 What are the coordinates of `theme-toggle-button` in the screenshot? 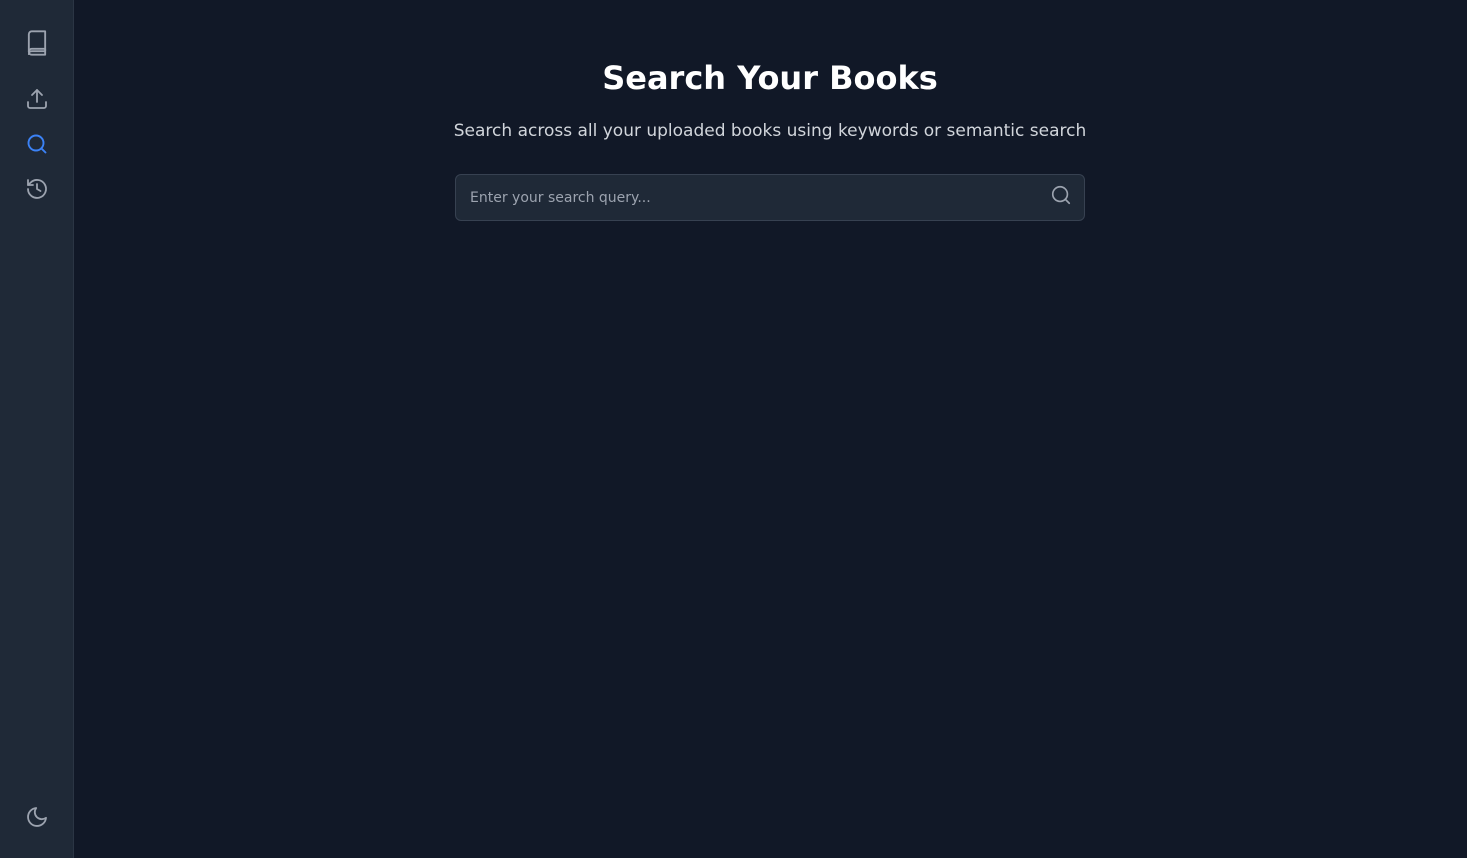 It's located at (37, 817).